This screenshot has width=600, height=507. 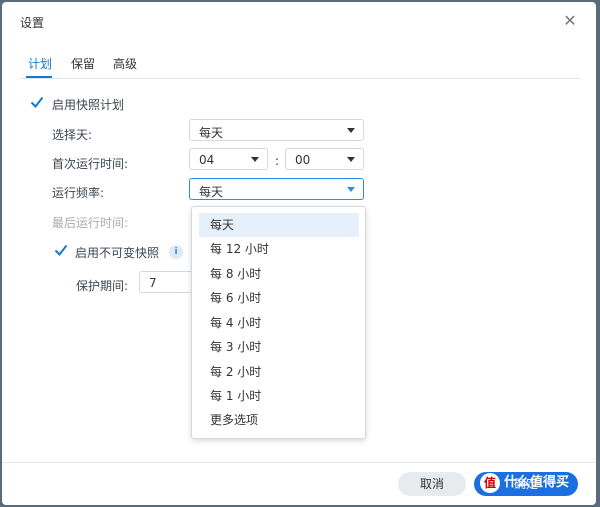 What do you see at coordinates (279, 225) in the screenshot?
I see `option-daily: 每天` at bounding box center [279, 225].